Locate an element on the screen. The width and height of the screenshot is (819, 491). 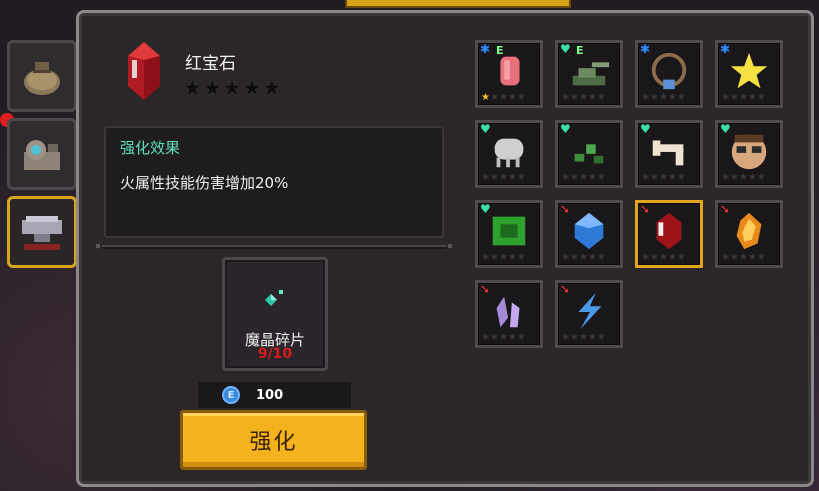
item-slot-necklace: ✱ ★ ★ ★ ★ ★ is located at coordinates (669, 74).